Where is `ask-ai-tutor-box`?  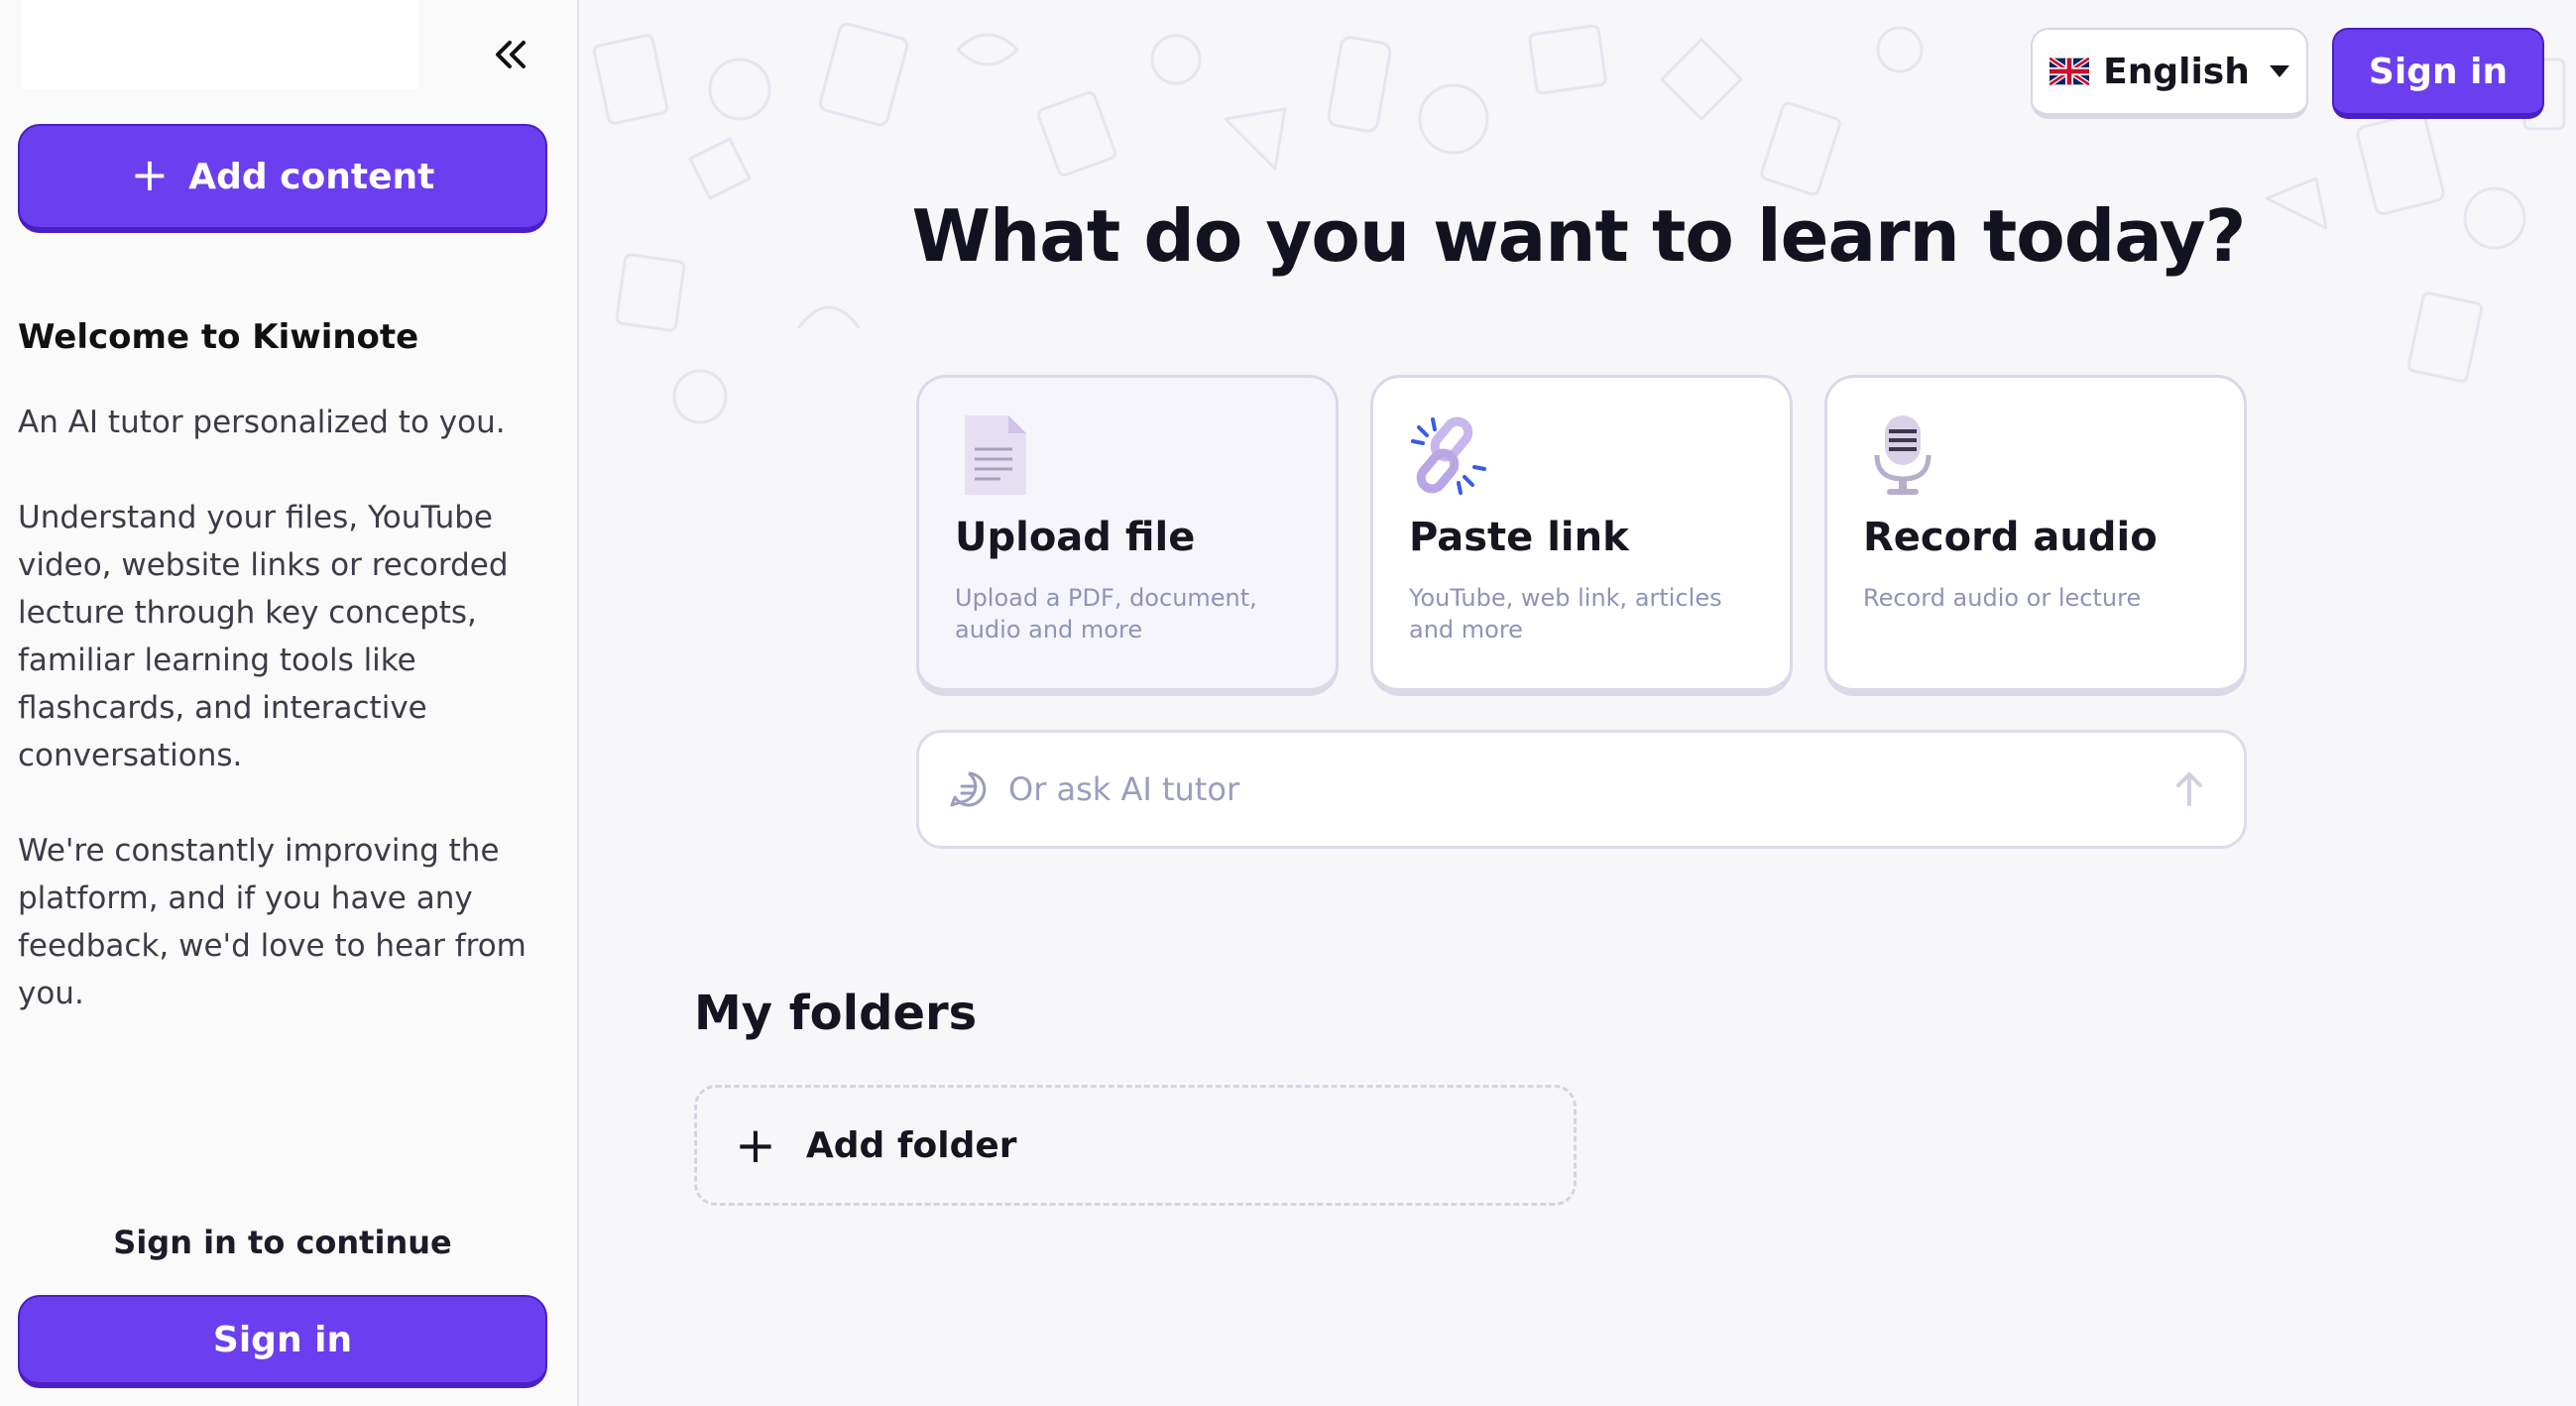 ask-ai-tutor-box is located at coordinates (1581, 789).